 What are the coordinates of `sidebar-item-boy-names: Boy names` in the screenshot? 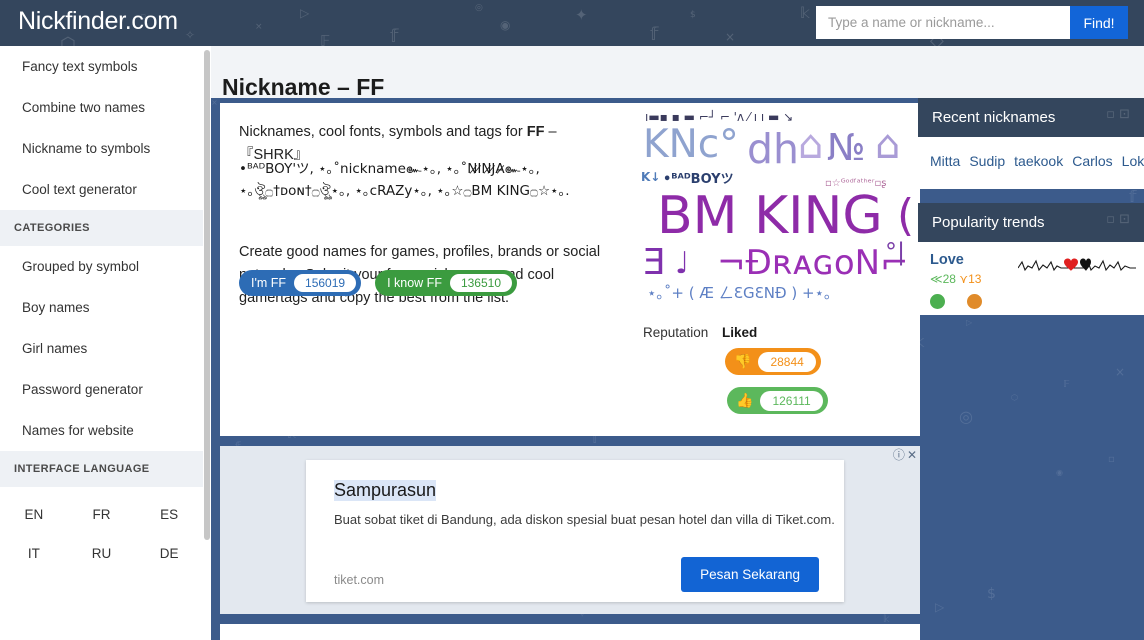 It's located at (101, 307).